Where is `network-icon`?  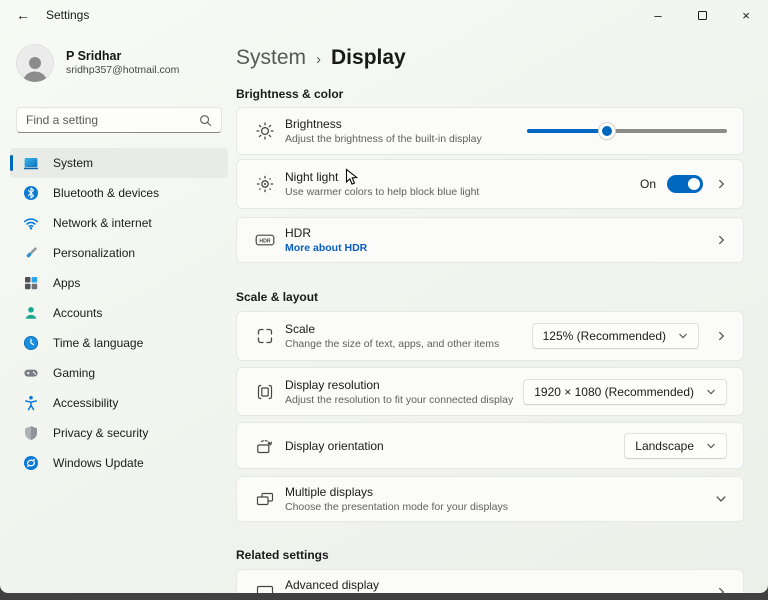
network-icon is located at coordinates (31, 224).